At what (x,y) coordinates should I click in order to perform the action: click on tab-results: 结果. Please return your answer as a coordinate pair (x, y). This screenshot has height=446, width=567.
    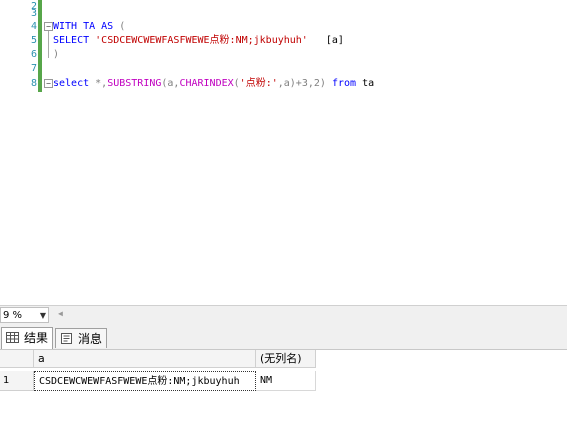
    Looking at the image, I should click on (27, 338).